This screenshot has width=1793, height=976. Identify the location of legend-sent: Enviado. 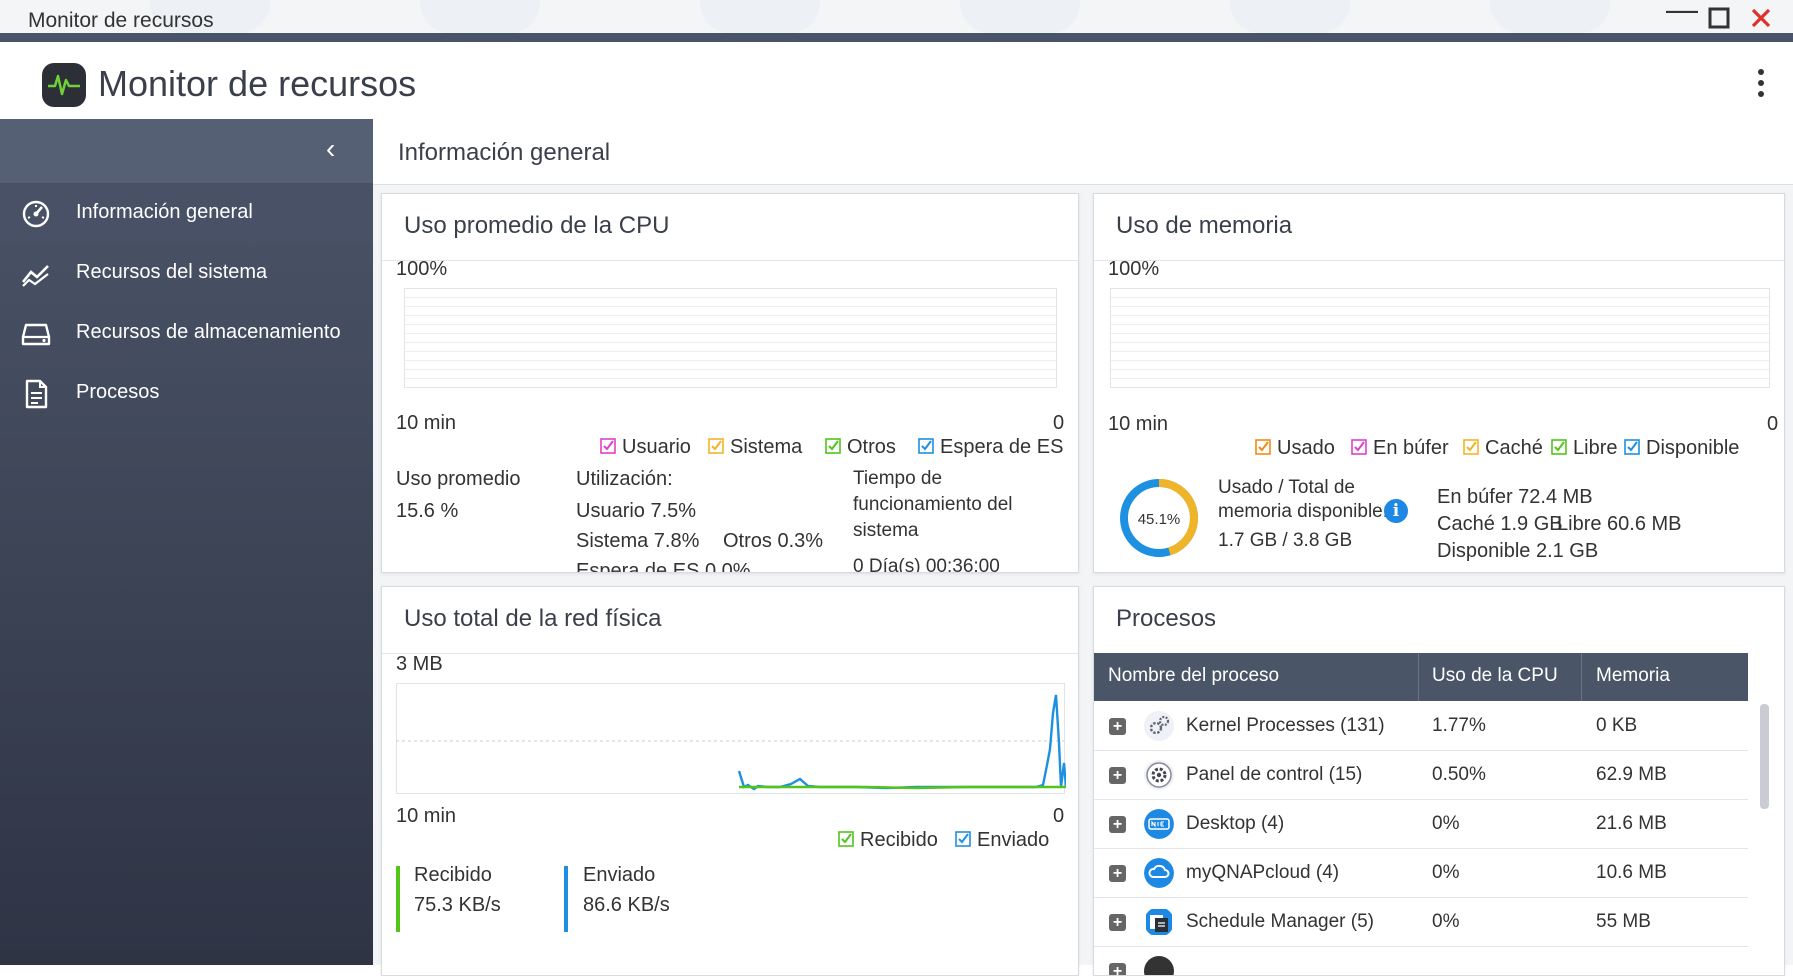
(1002, 840).